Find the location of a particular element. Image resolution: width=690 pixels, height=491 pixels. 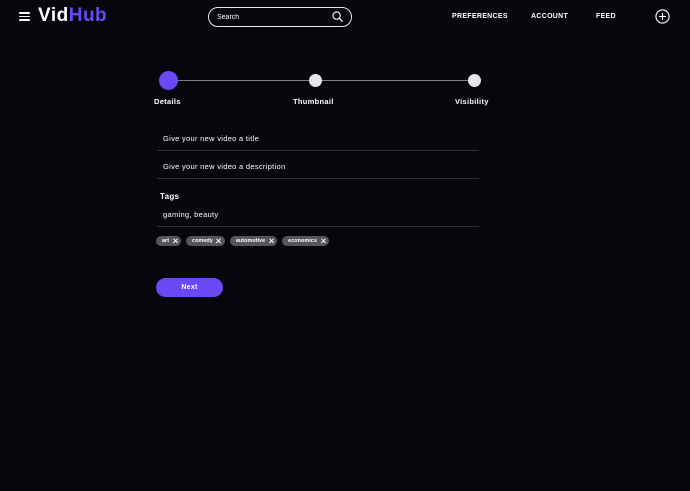

description-field is located at coordinates (318, 167).